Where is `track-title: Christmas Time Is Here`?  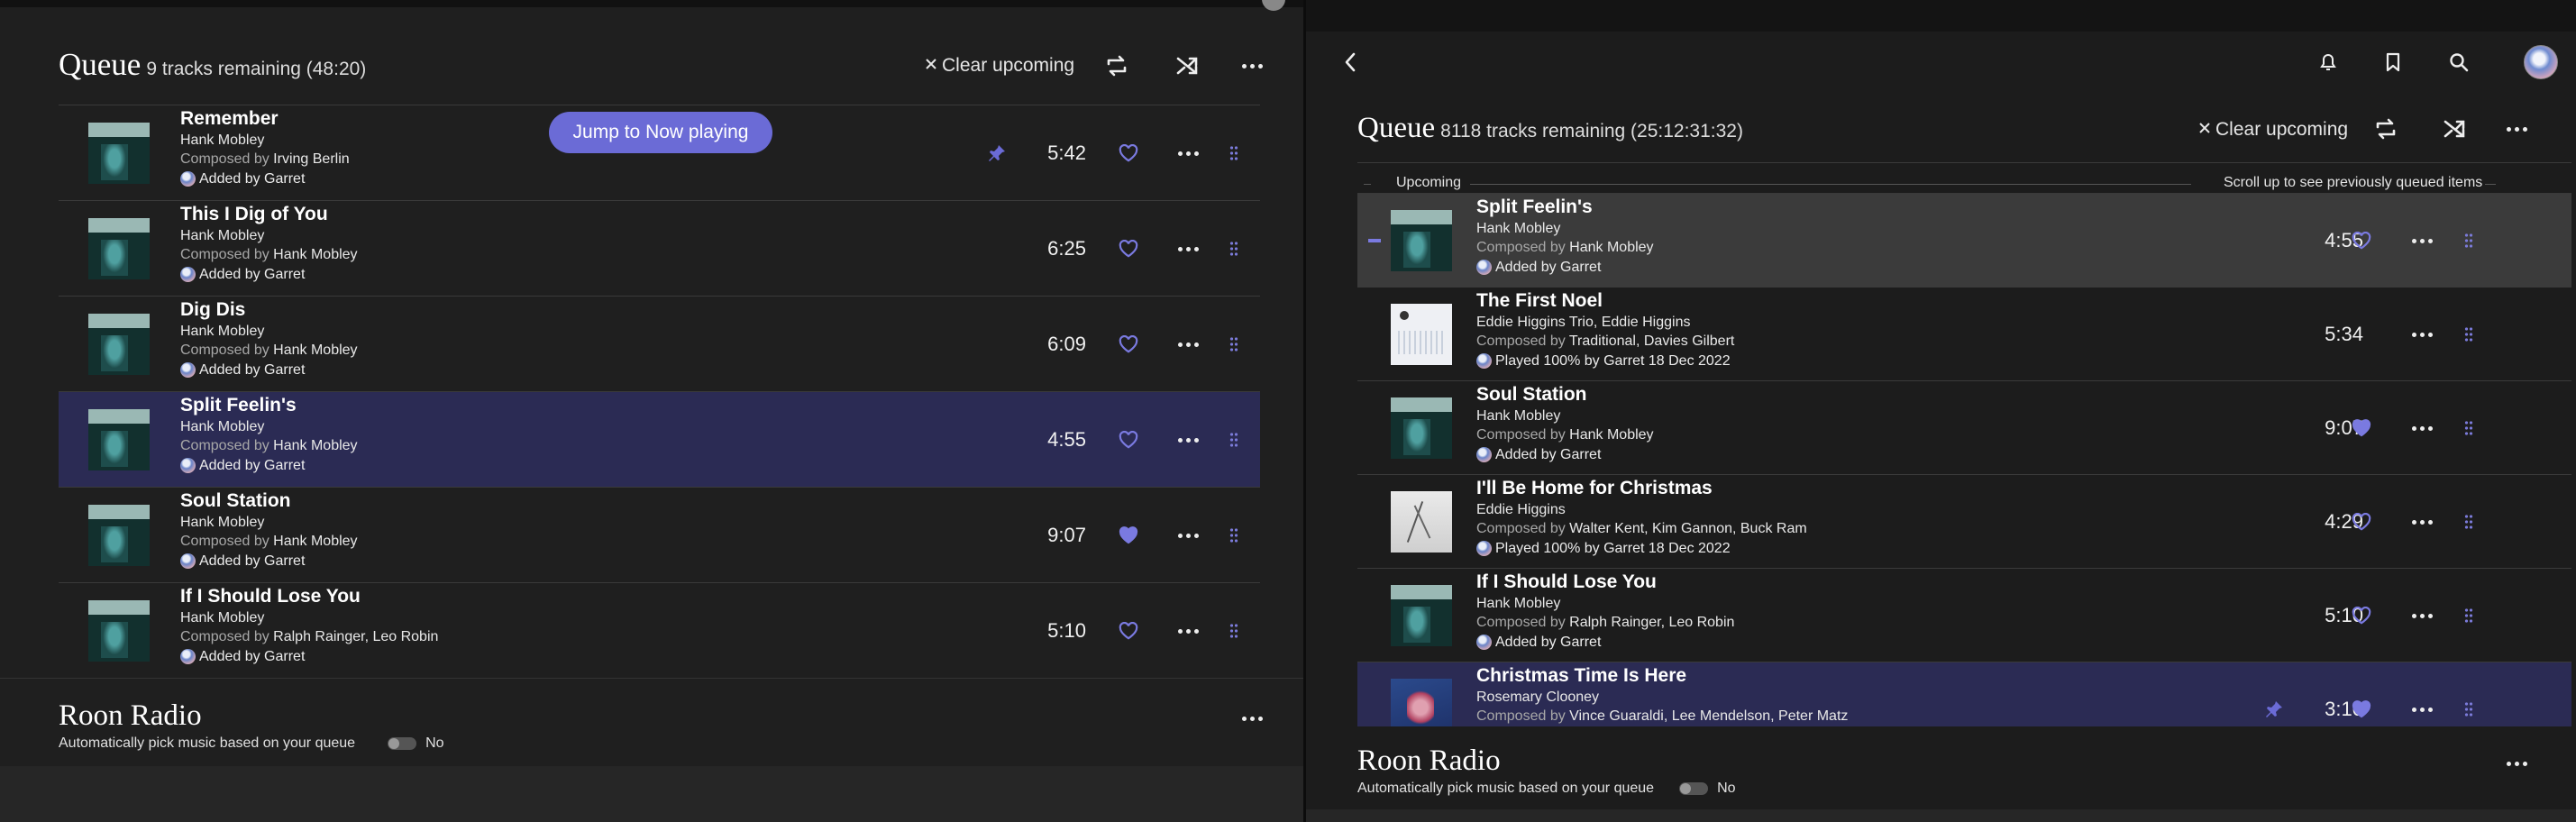 track-title: Christmas Time Is Here is located at coordinates (1662, 676).